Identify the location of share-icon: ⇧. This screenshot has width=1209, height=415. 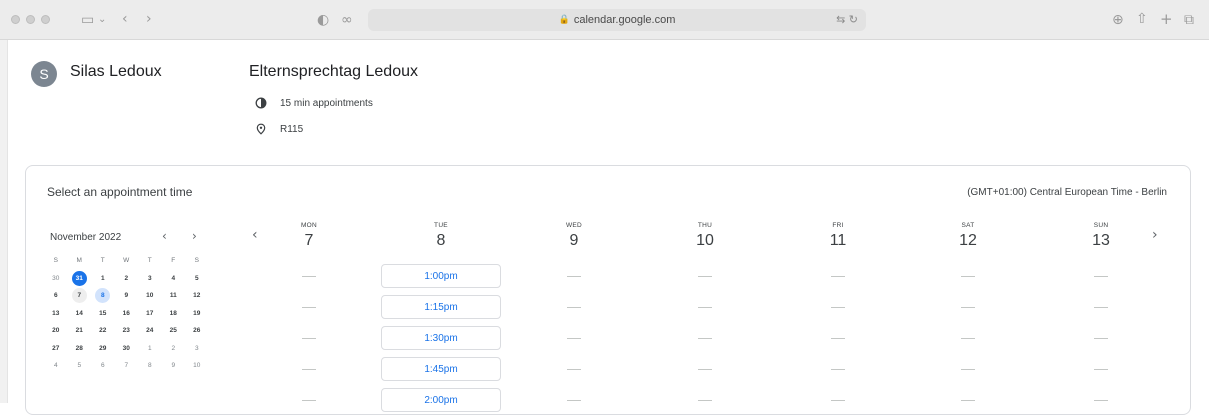
(1142, 19).